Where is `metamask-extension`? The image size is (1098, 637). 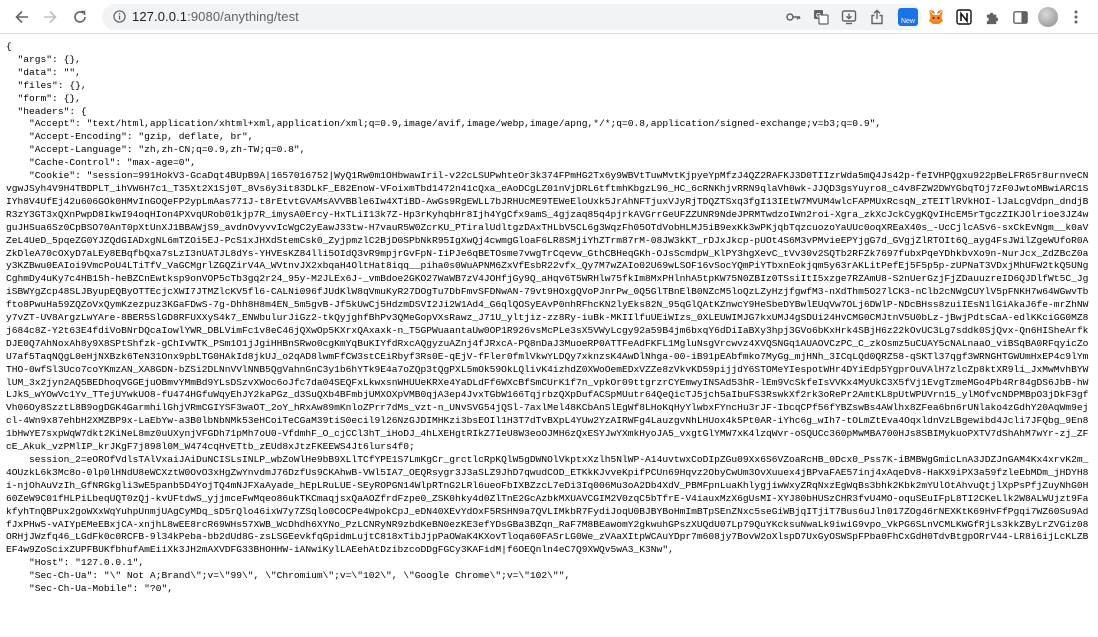
metamask-extension is located at coordinates (936, 17).